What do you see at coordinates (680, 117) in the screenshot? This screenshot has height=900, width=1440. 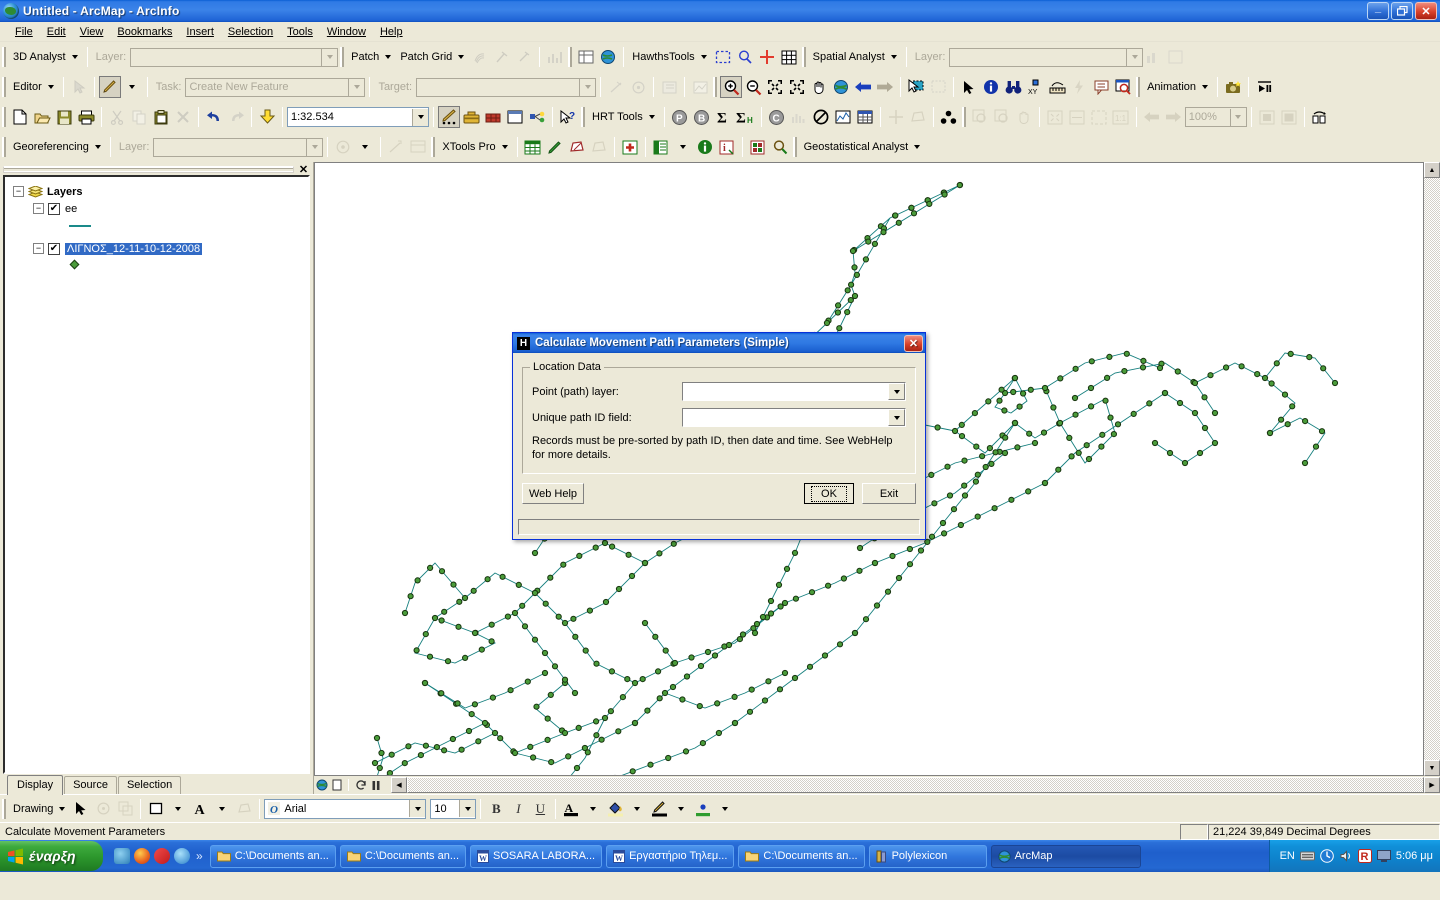 I see `hrt-point-button: P` at bounding box center [680, 117].